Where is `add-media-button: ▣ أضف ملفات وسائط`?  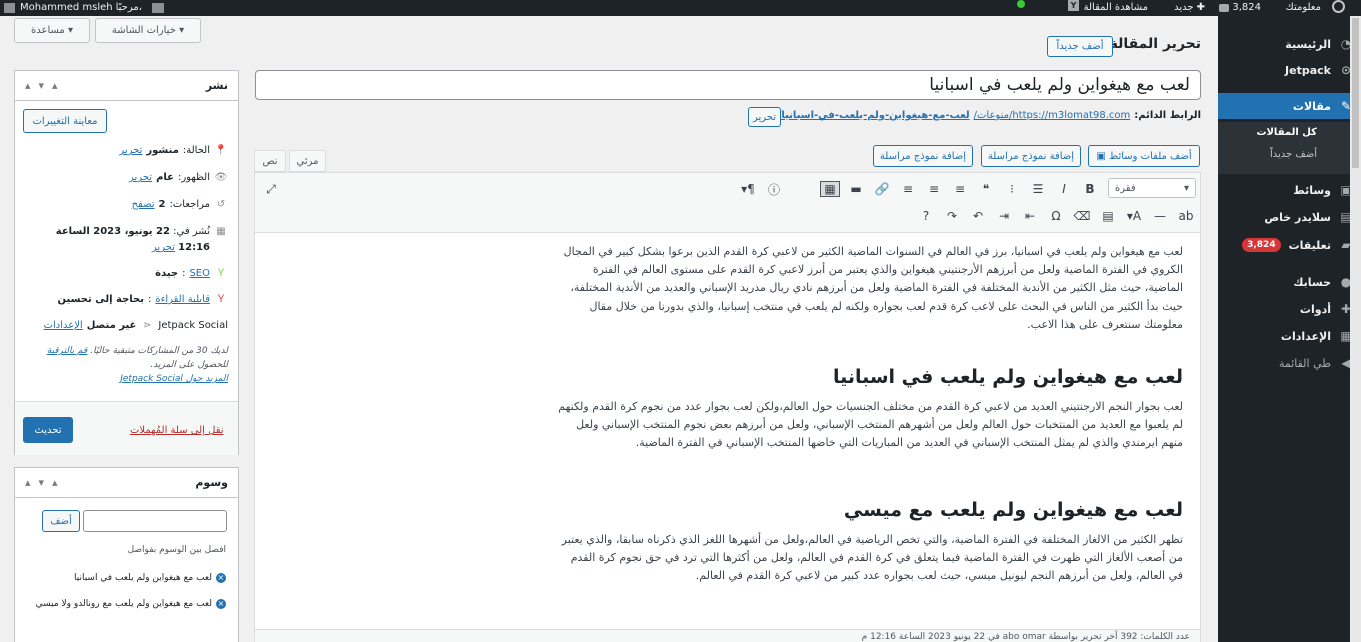 add-media-button: ▣ أضف ملفات وسائط is located at coordinates (1144, 156).